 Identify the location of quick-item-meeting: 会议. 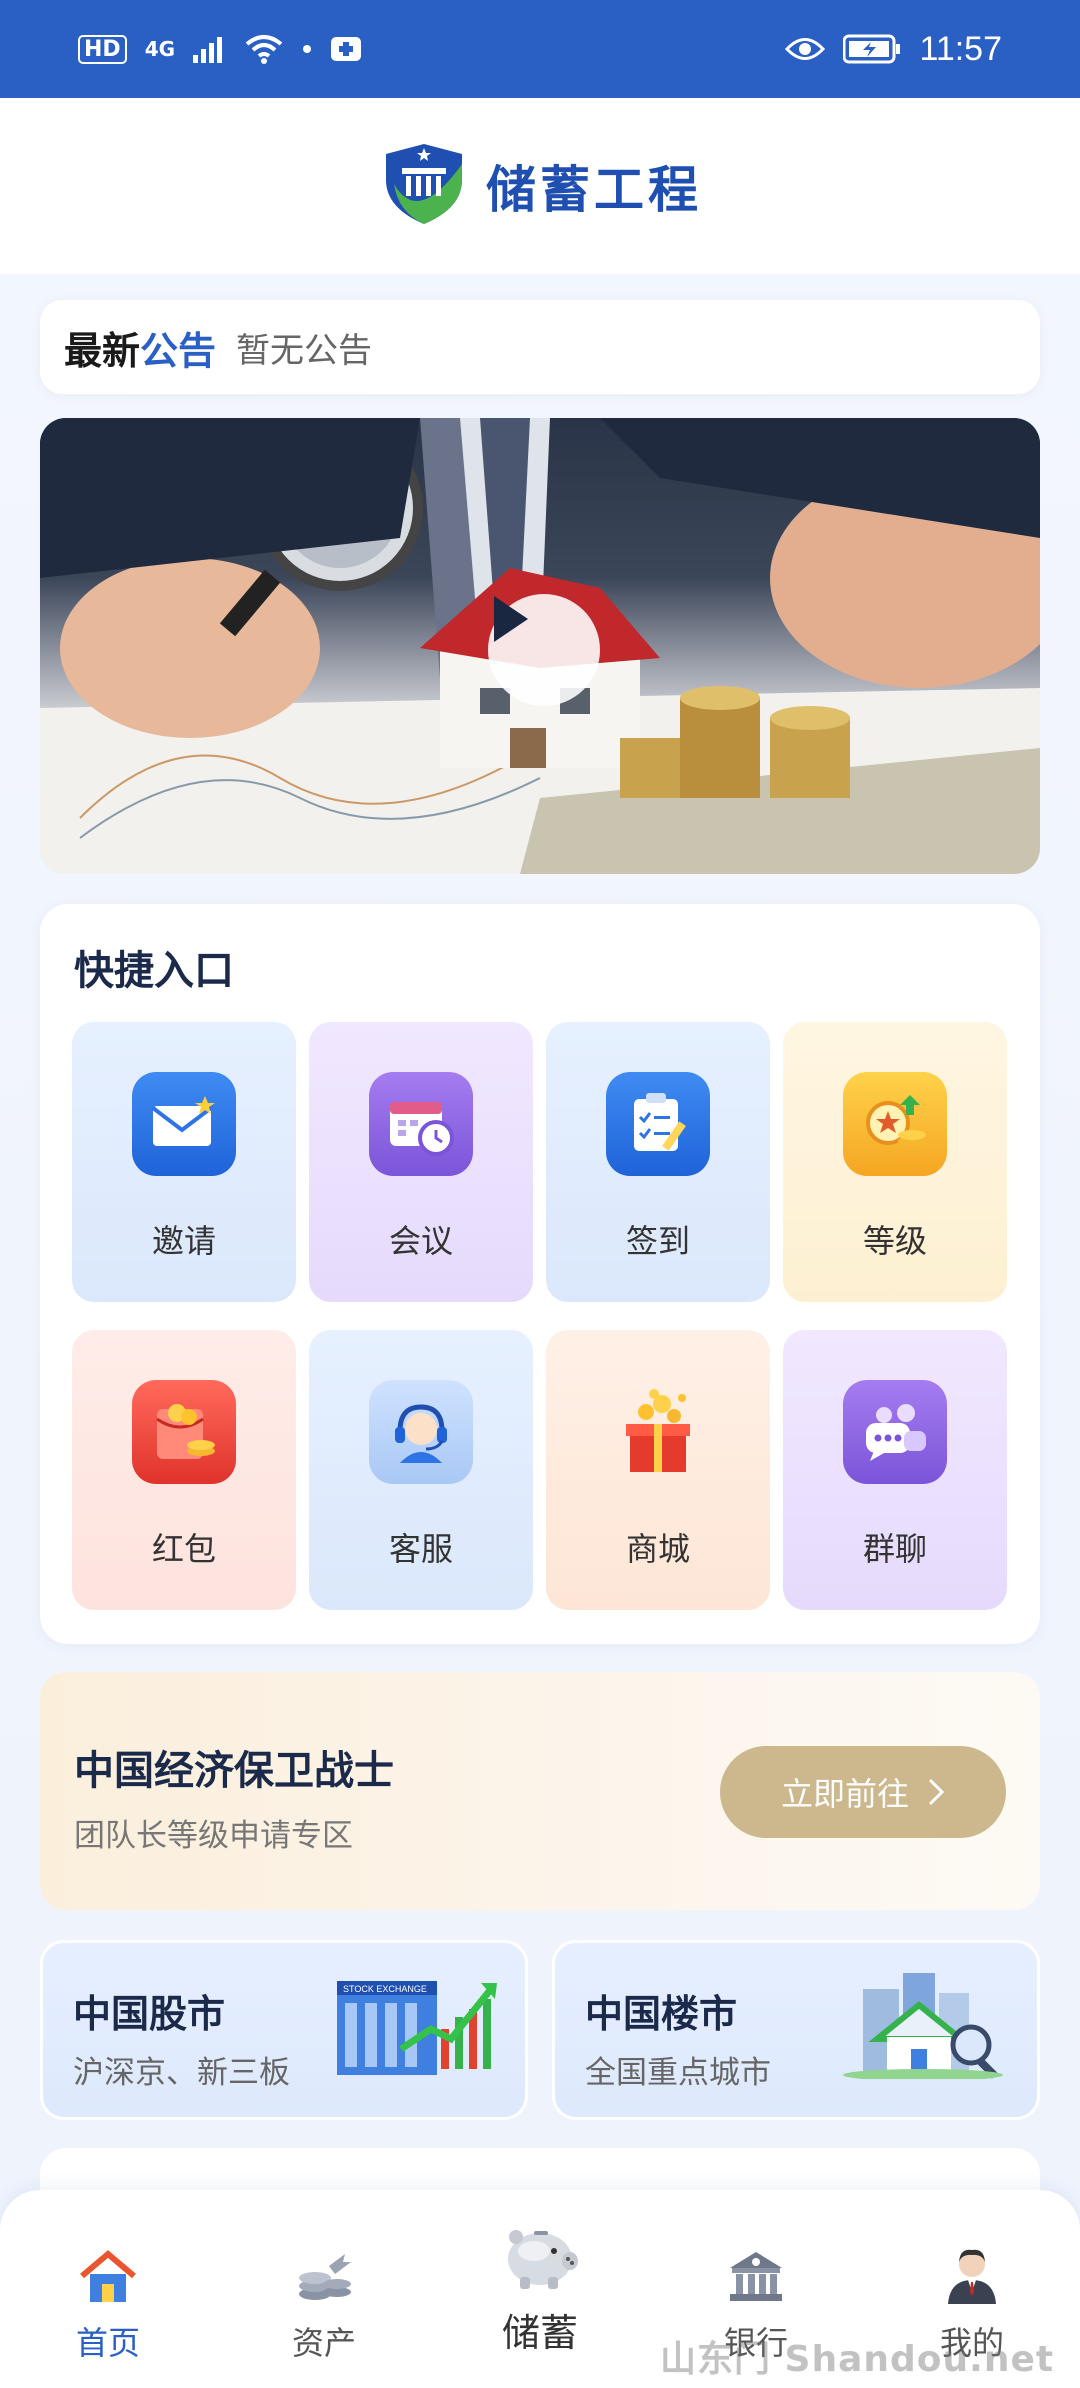
(421, 1162).